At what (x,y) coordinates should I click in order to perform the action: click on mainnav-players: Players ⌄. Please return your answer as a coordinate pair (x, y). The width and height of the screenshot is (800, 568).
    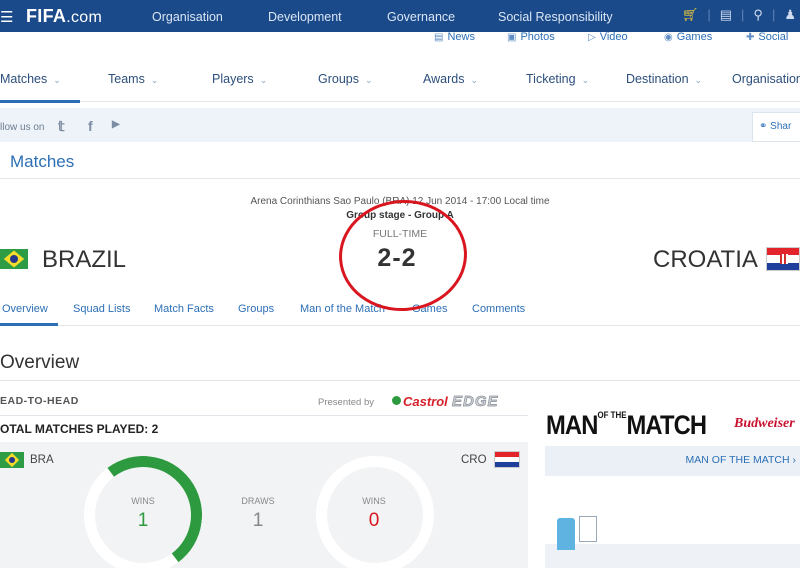
    Looking at the image, I should click on (239, 79).